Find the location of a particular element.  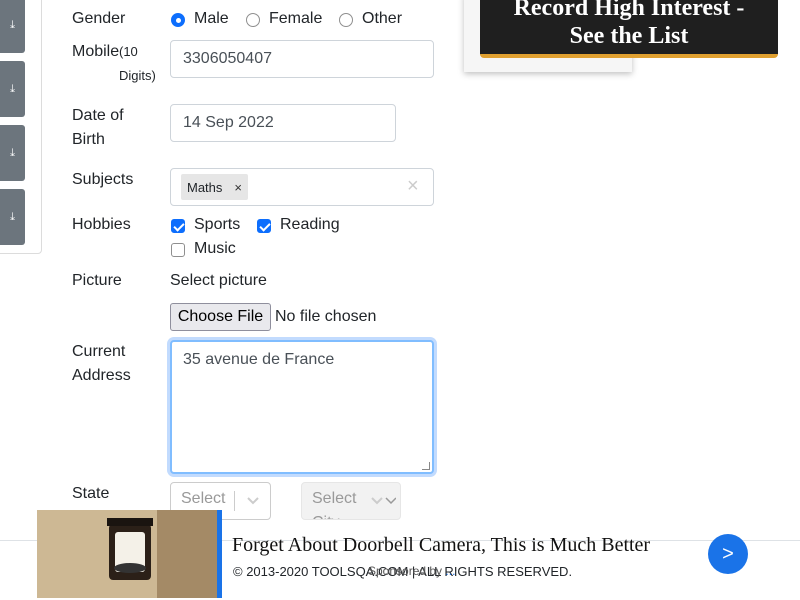

hobby-music-checkbox is located at coordinates (178, 250).